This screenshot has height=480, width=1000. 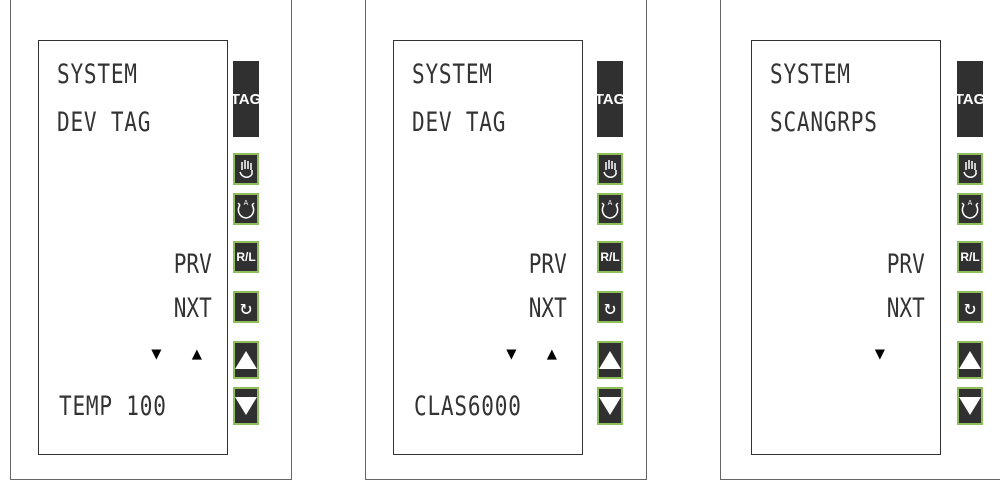 What do you see at coordinates (884, 354) in the screenshot?
I see `nav-arrows-indicator: ▼` at bounding box center [884, 354].